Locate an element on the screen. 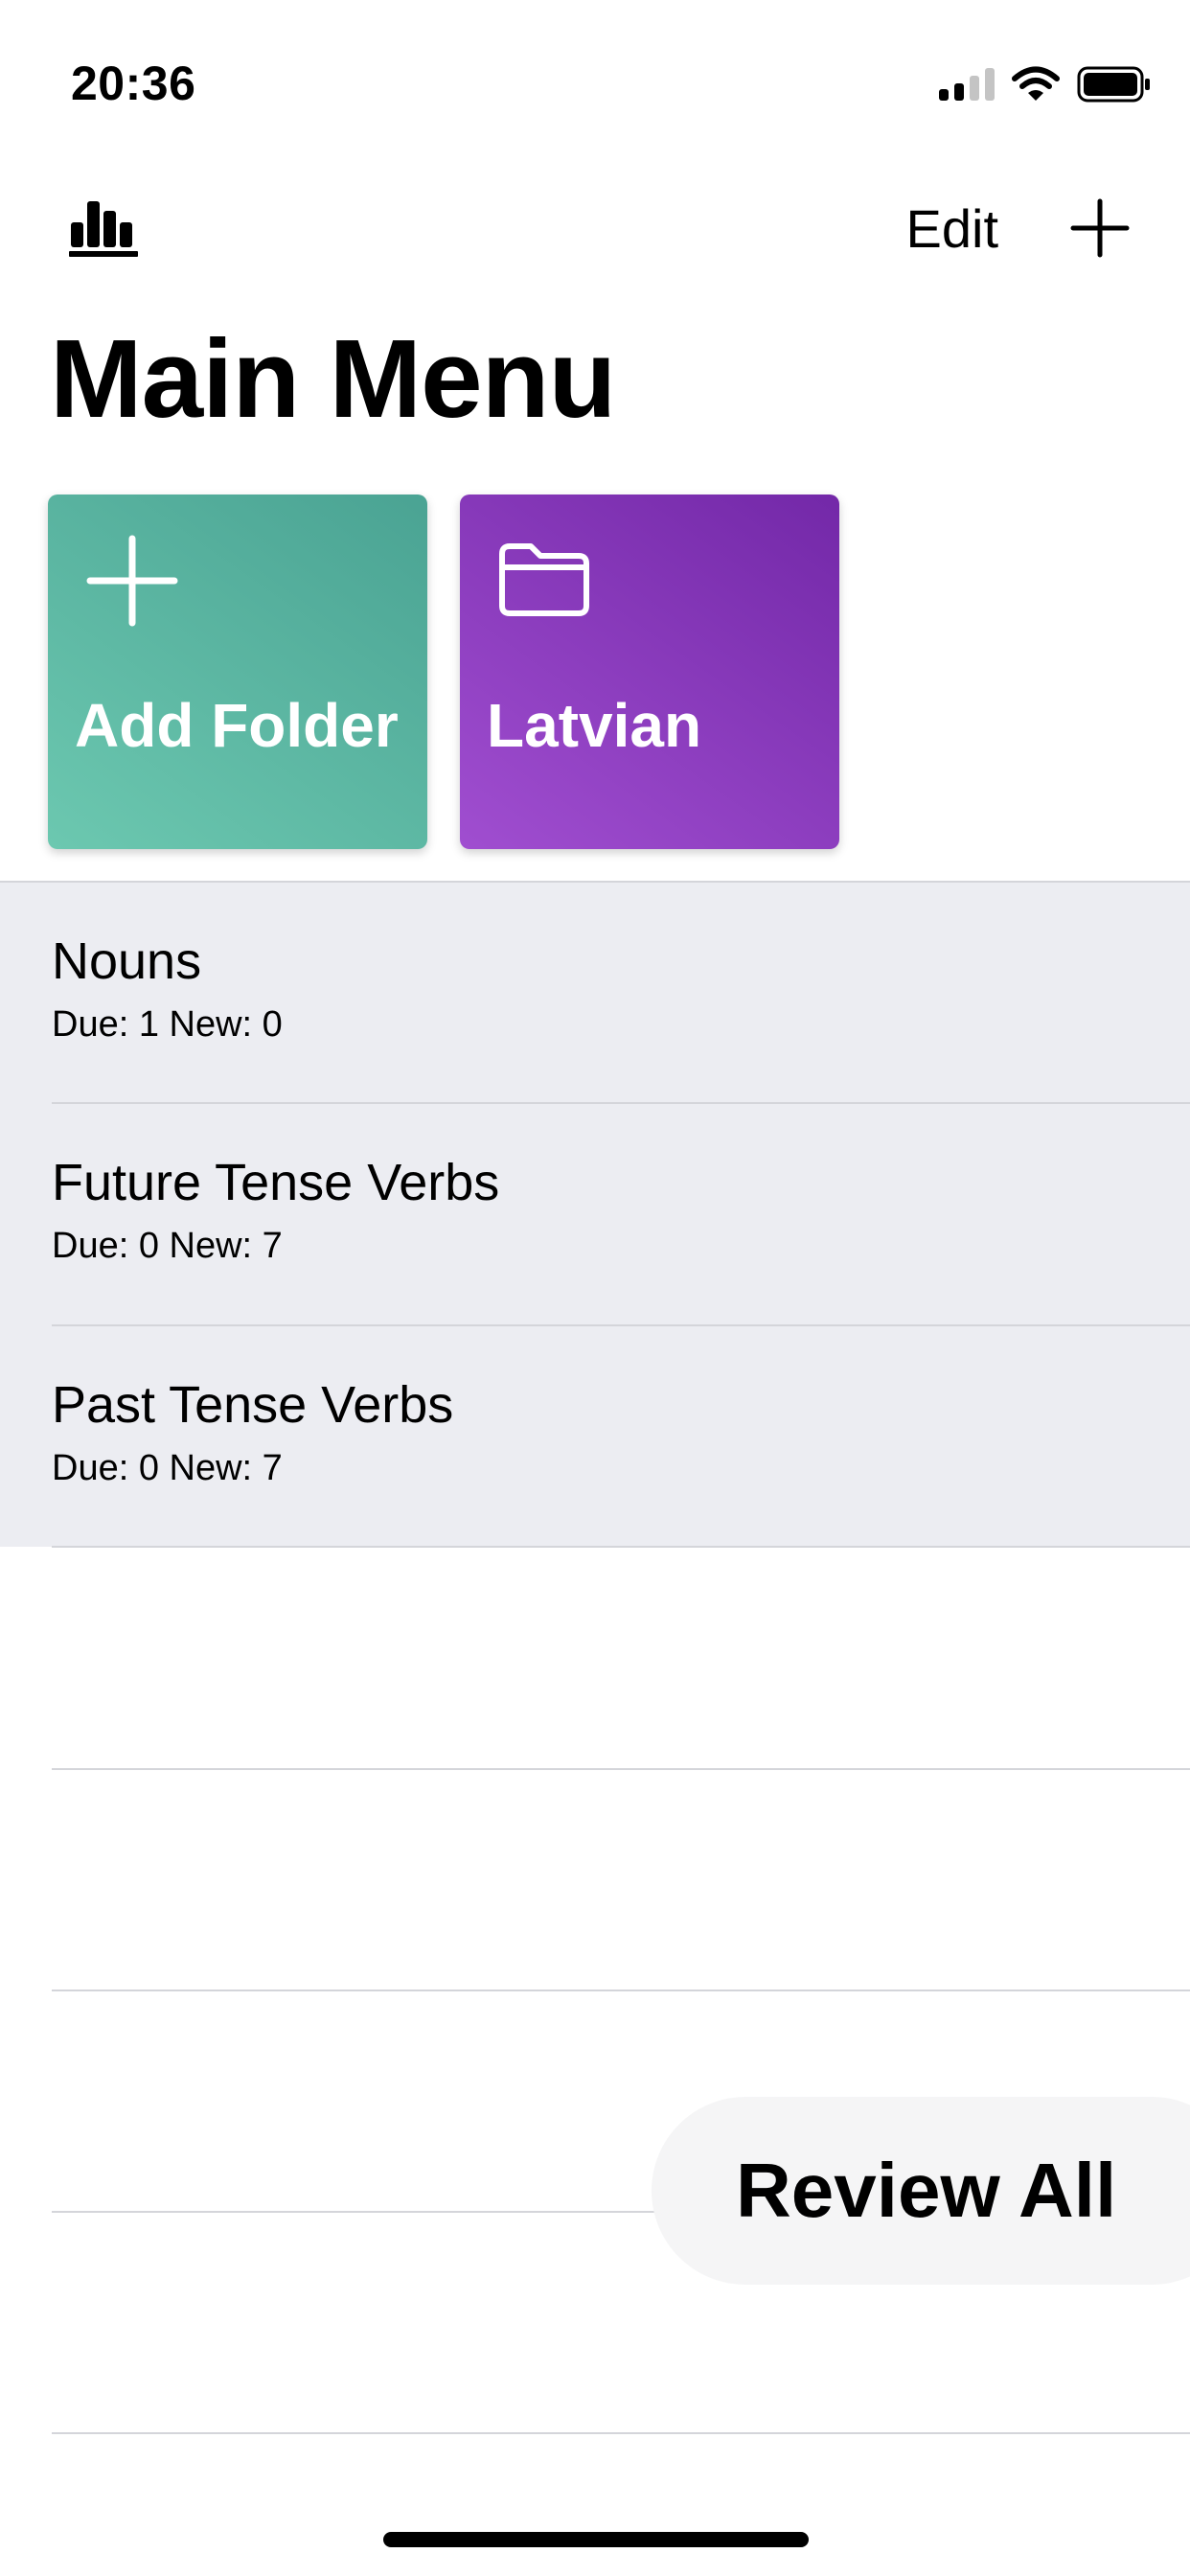  deck-row-future-tense-verbs: Future Tense Verbs Due: 0 New: 7 is located at coordinates (621, 1213).